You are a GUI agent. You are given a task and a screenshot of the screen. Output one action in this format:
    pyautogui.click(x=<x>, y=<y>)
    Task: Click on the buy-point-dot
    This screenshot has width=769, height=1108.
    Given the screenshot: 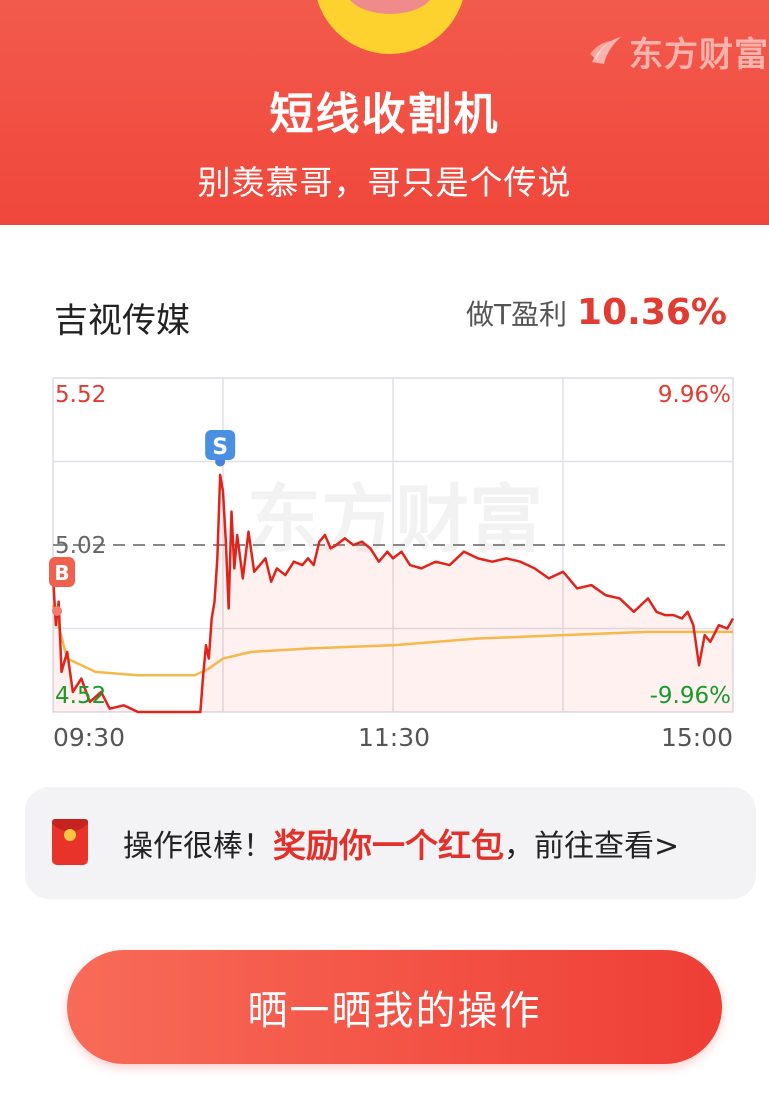 What is the action you would take?
    pyautogui.click(x=57, y=611)
    